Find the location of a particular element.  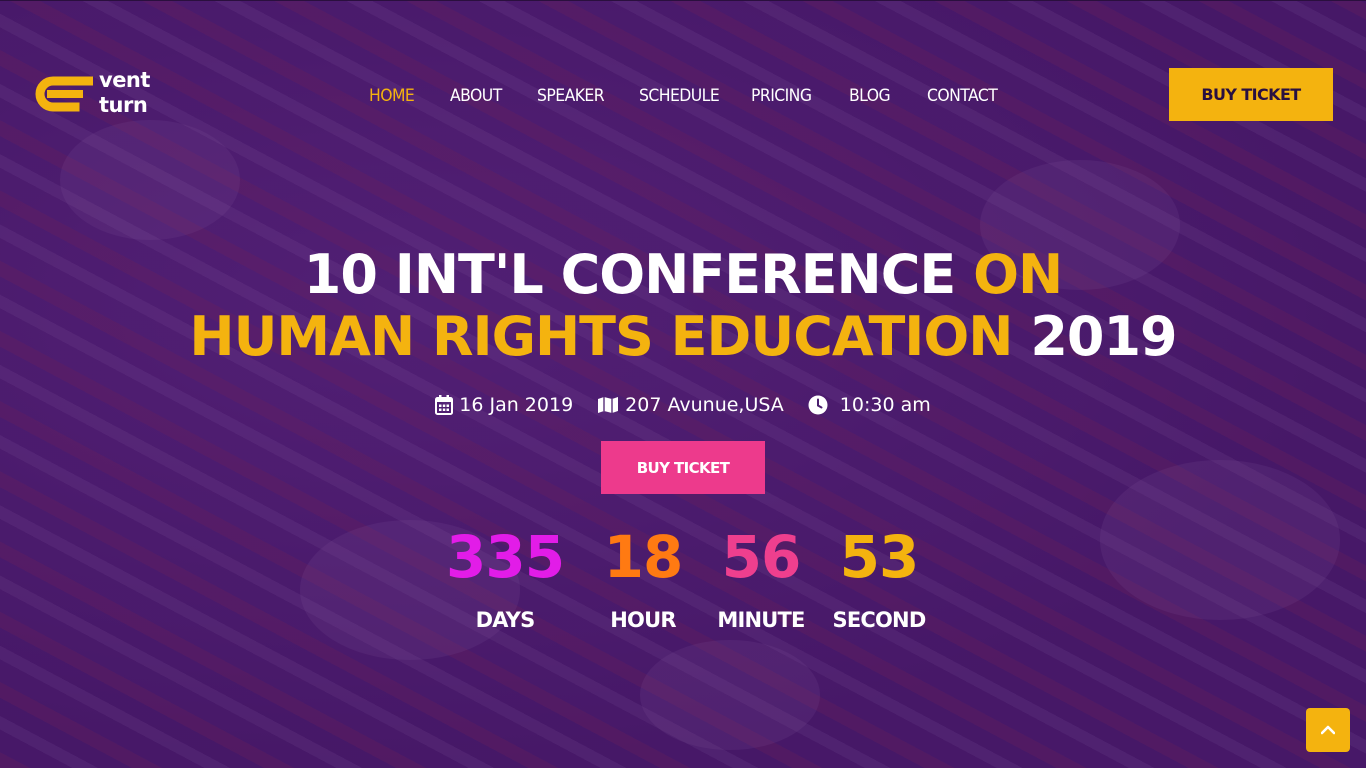

hero-title-line-1: 10 INT'L CONFERENCE ON is located at coordinates (683, 275).